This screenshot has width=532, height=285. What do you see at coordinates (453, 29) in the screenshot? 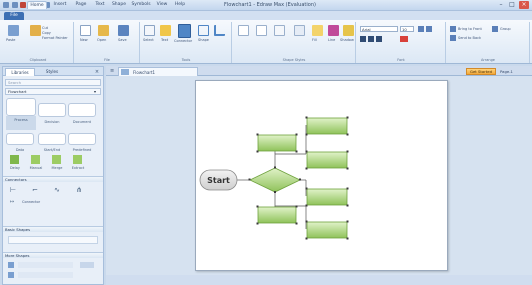
I see `bring-front-icon` at bounding box center [453, 29].